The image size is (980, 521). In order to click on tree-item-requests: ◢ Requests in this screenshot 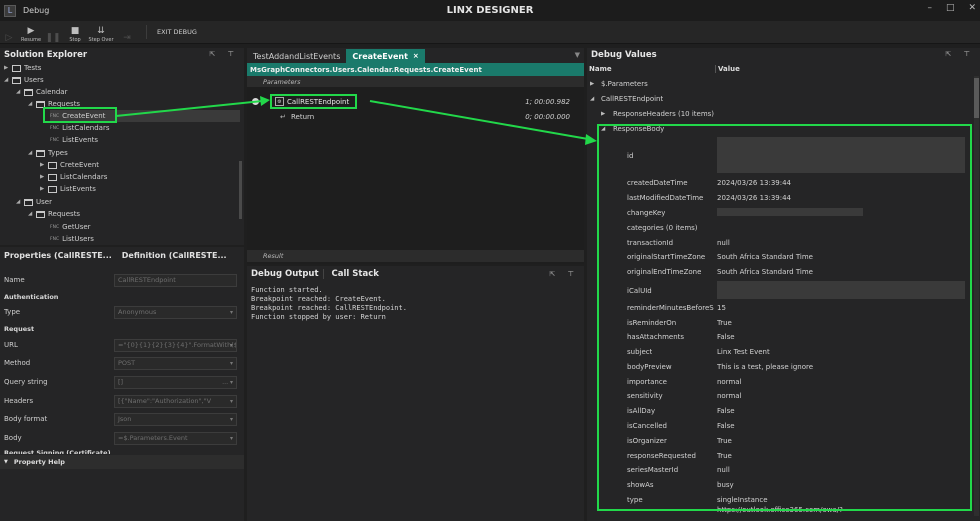, I will do `click(54, 104)`.